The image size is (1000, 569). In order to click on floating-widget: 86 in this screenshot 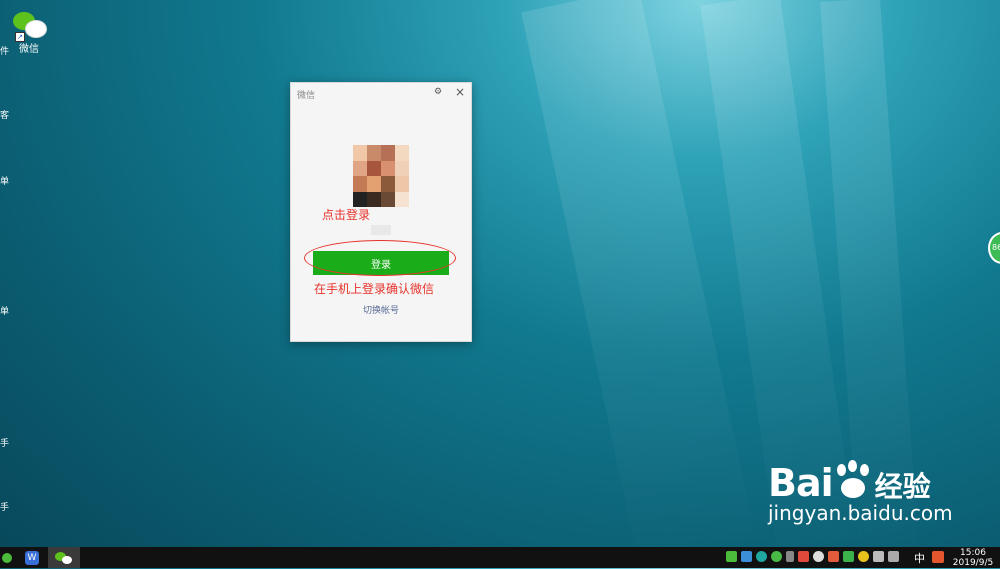, I will do `click(994, 248)`.